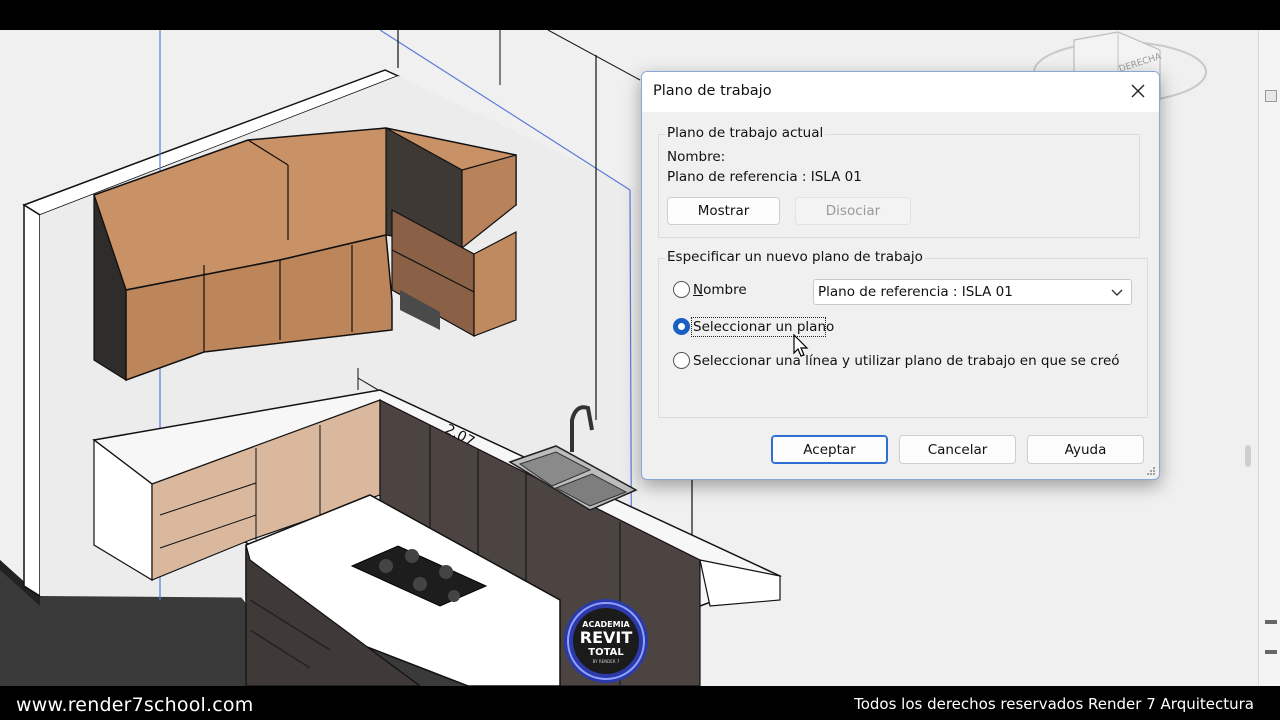  I want to click on chevron-down-icon, so click(1117, 294).